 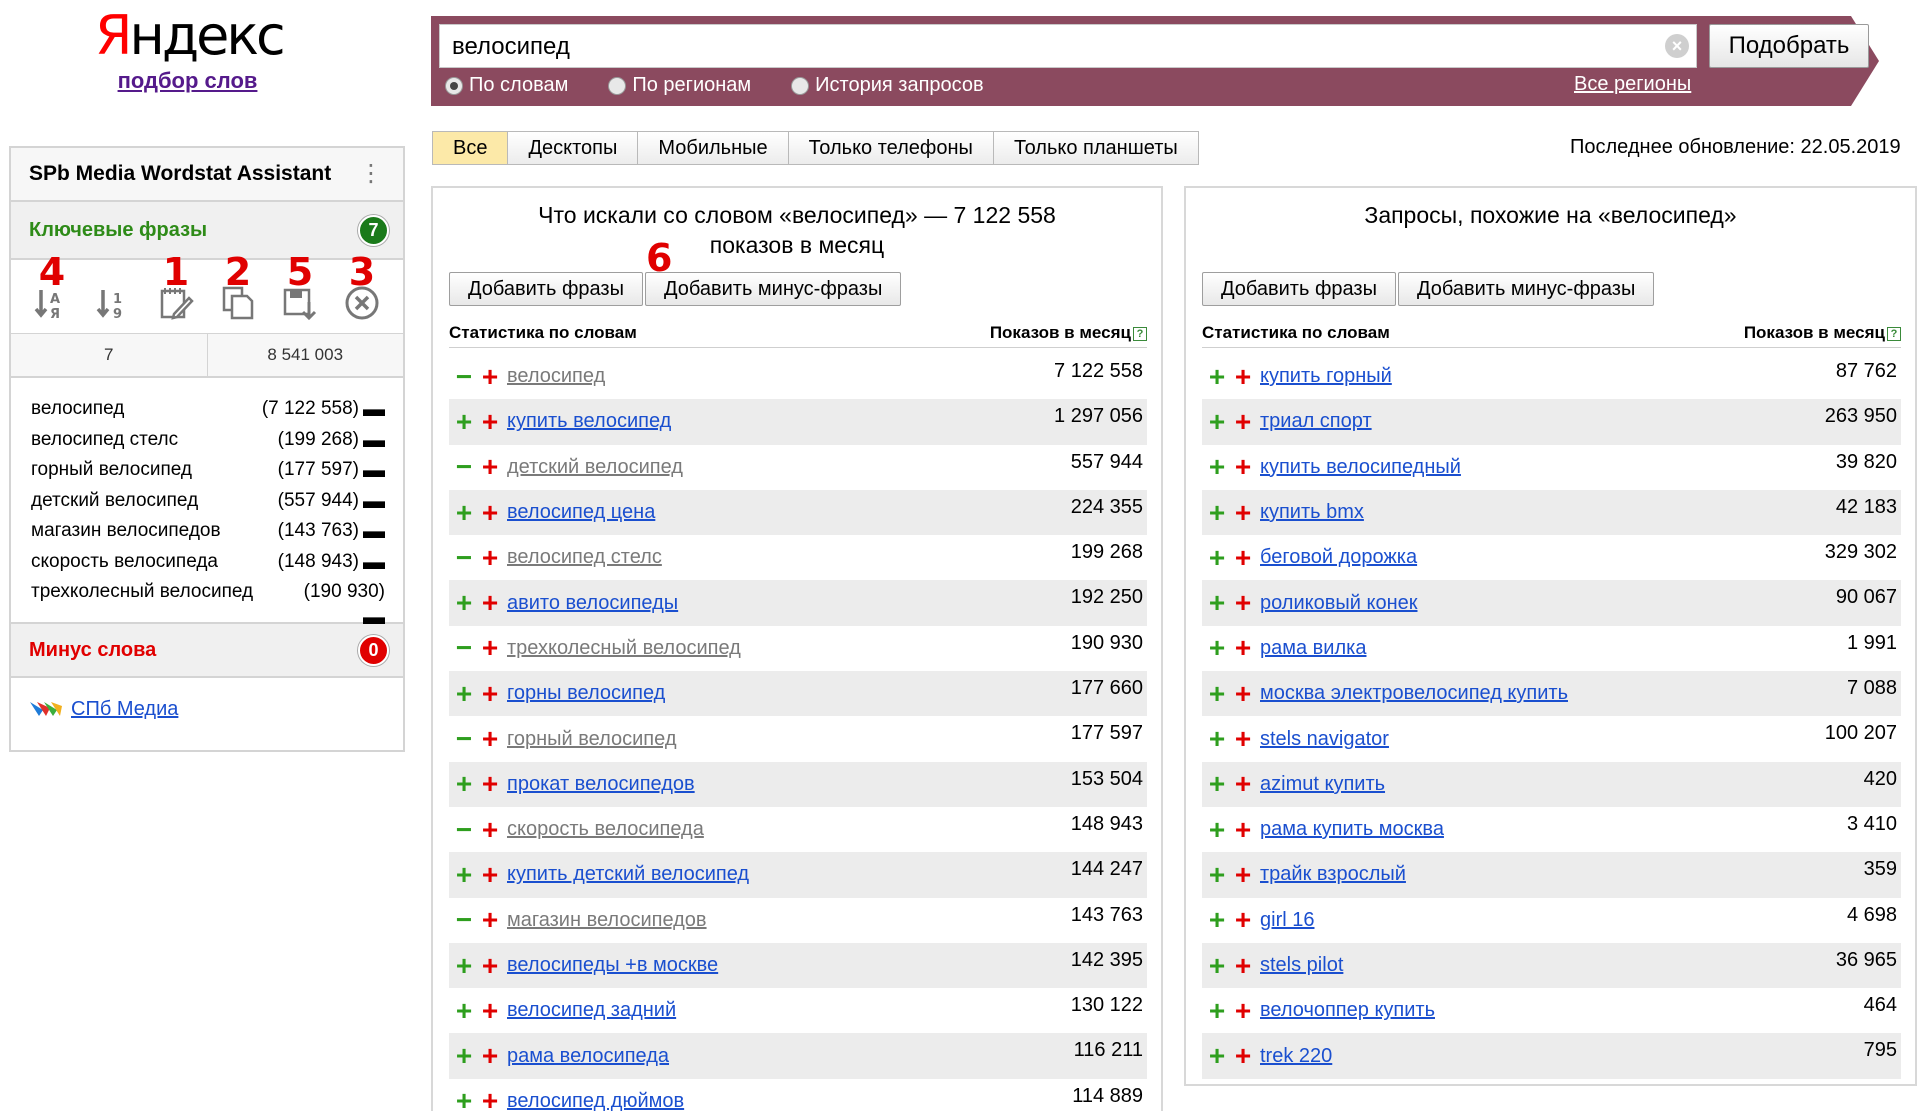 What do you see at coordinates (679, 85) in the screenshot?
I see `radio-by-regions: По регионам` at bounding box center [679, 85].